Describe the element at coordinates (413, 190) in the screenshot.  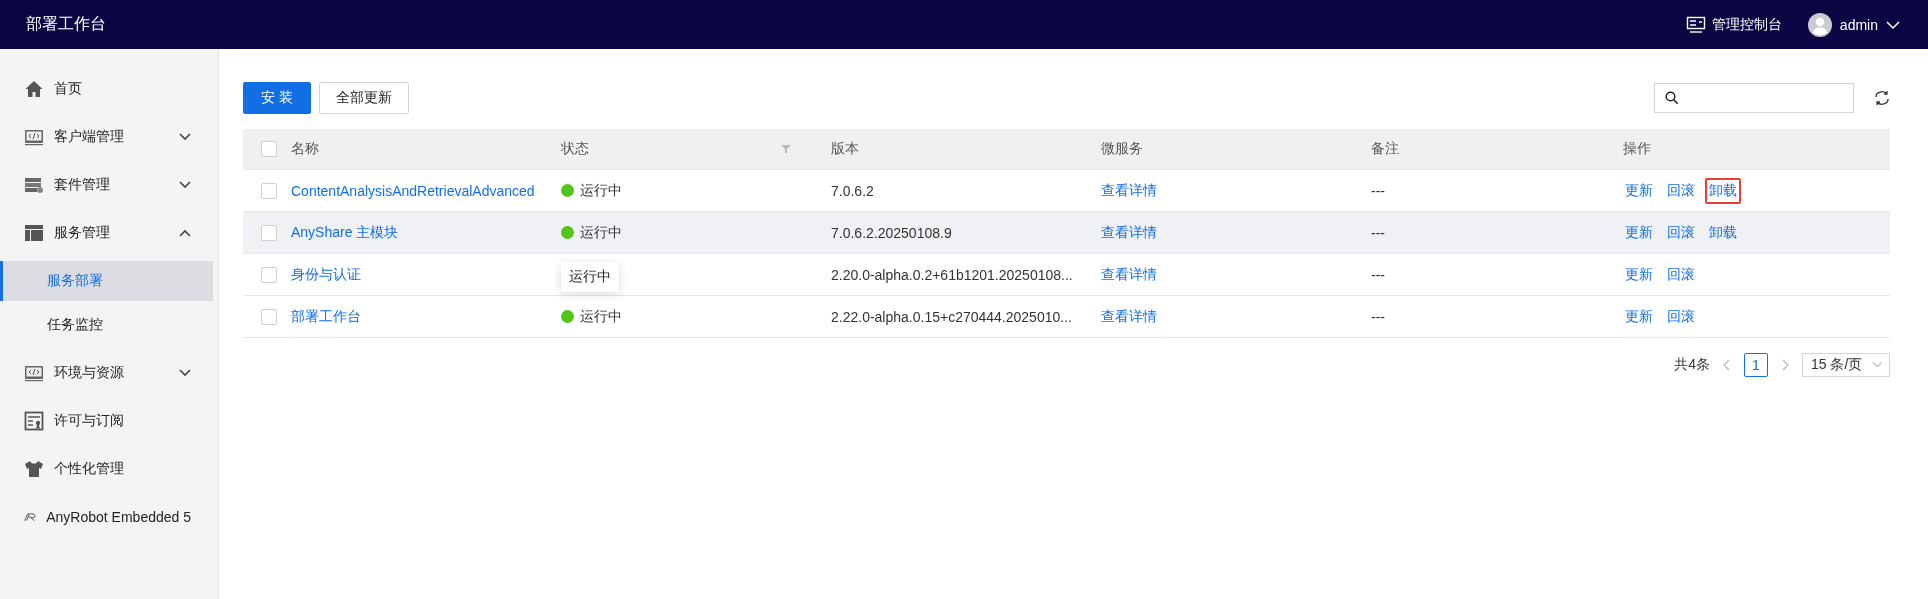
I see `service-name-link: ContentAnalysisAndRetrievalAdvanced` at that location.